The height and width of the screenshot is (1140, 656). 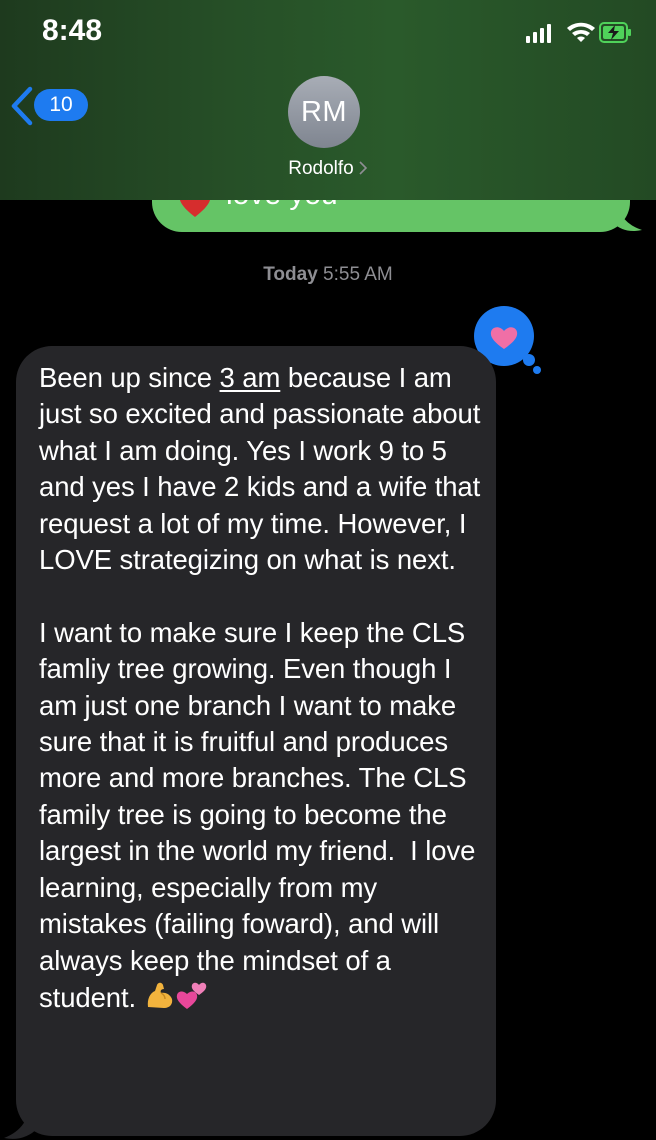 What do you see at coordinates (324, 112) in the screenshot?
I see `contact-avatar: RM` at bounding box center [324, 112].